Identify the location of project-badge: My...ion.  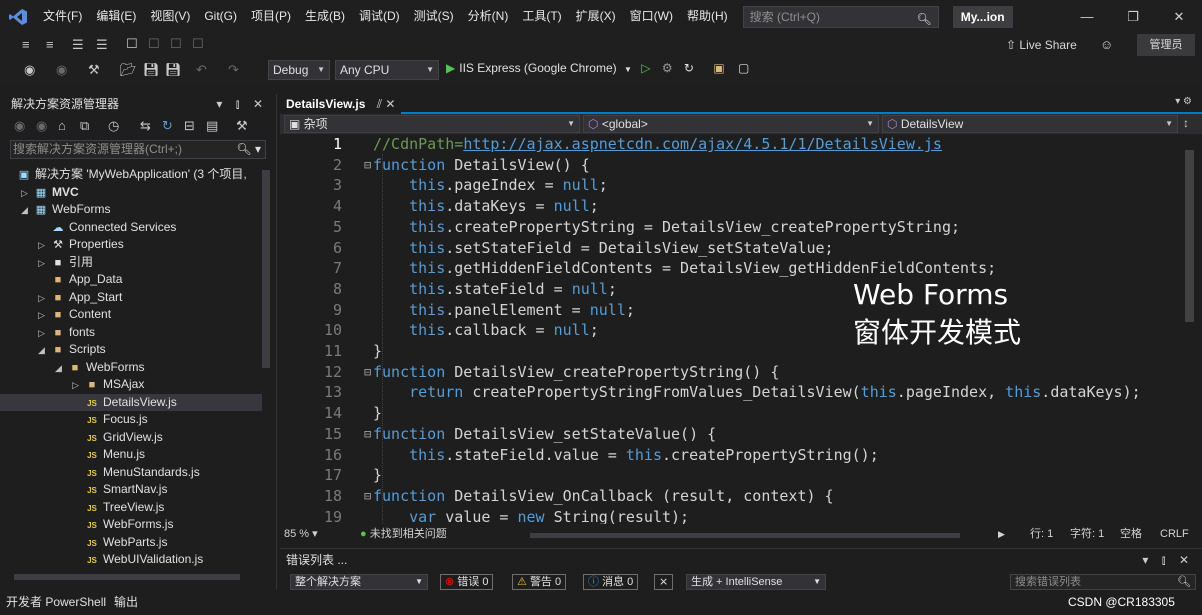
(982, 16).